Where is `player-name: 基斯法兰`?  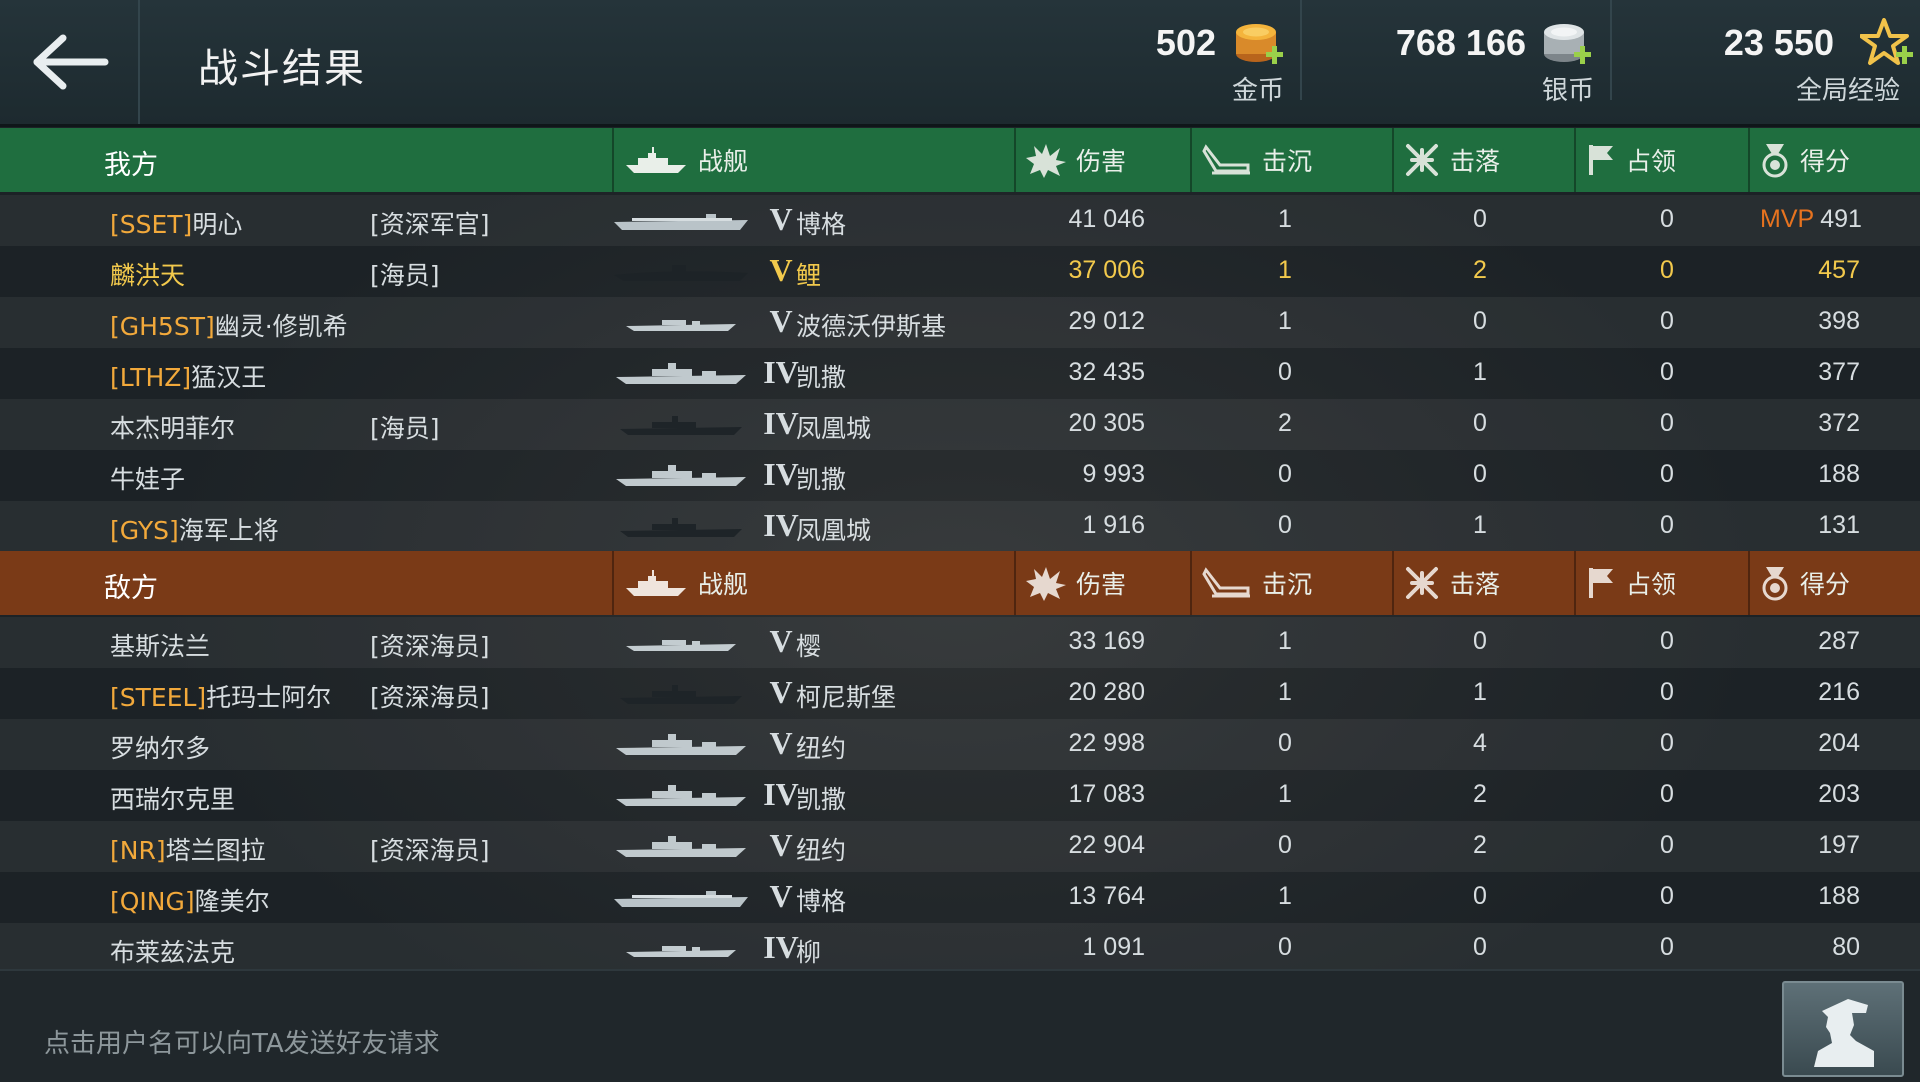 player-name: 基斯法兰 is located at coordinates (160, 645).